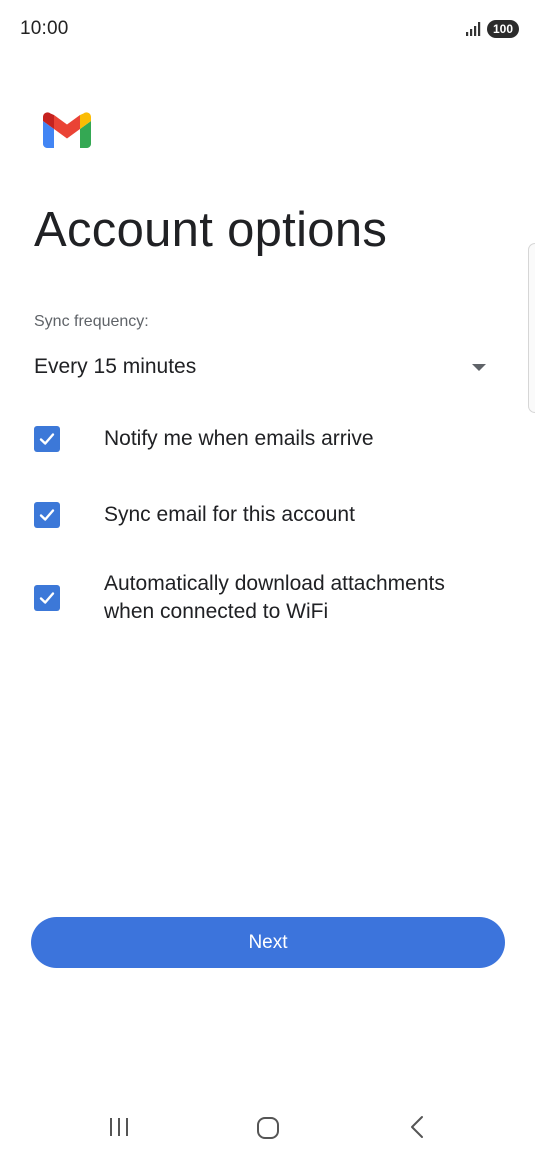 The height and width of the screenshot is (1160, 535). What do you see at coordinates (216, 611) in the screenshot?
I see `download-attachments-line2: when connected to WiFi` at bounding box center [216, 611].